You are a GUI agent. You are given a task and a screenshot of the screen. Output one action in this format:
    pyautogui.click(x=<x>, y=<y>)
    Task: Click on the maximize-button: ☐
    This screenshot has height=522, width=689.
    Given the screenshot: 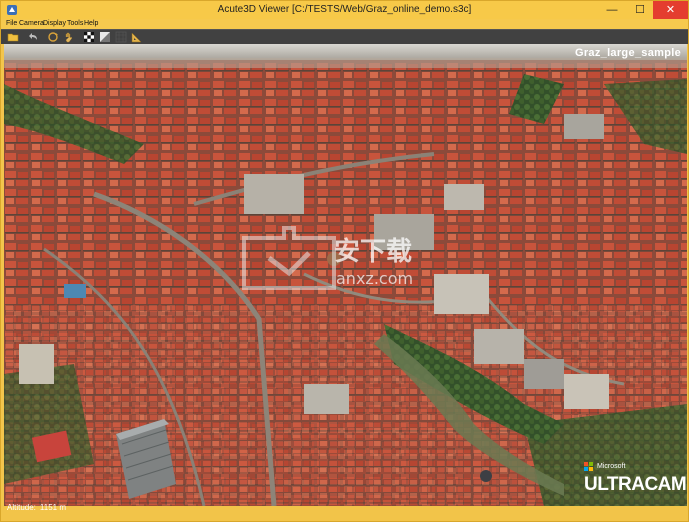 What is the action you would take?
    pyautogui.click(x=640, y=10)
    